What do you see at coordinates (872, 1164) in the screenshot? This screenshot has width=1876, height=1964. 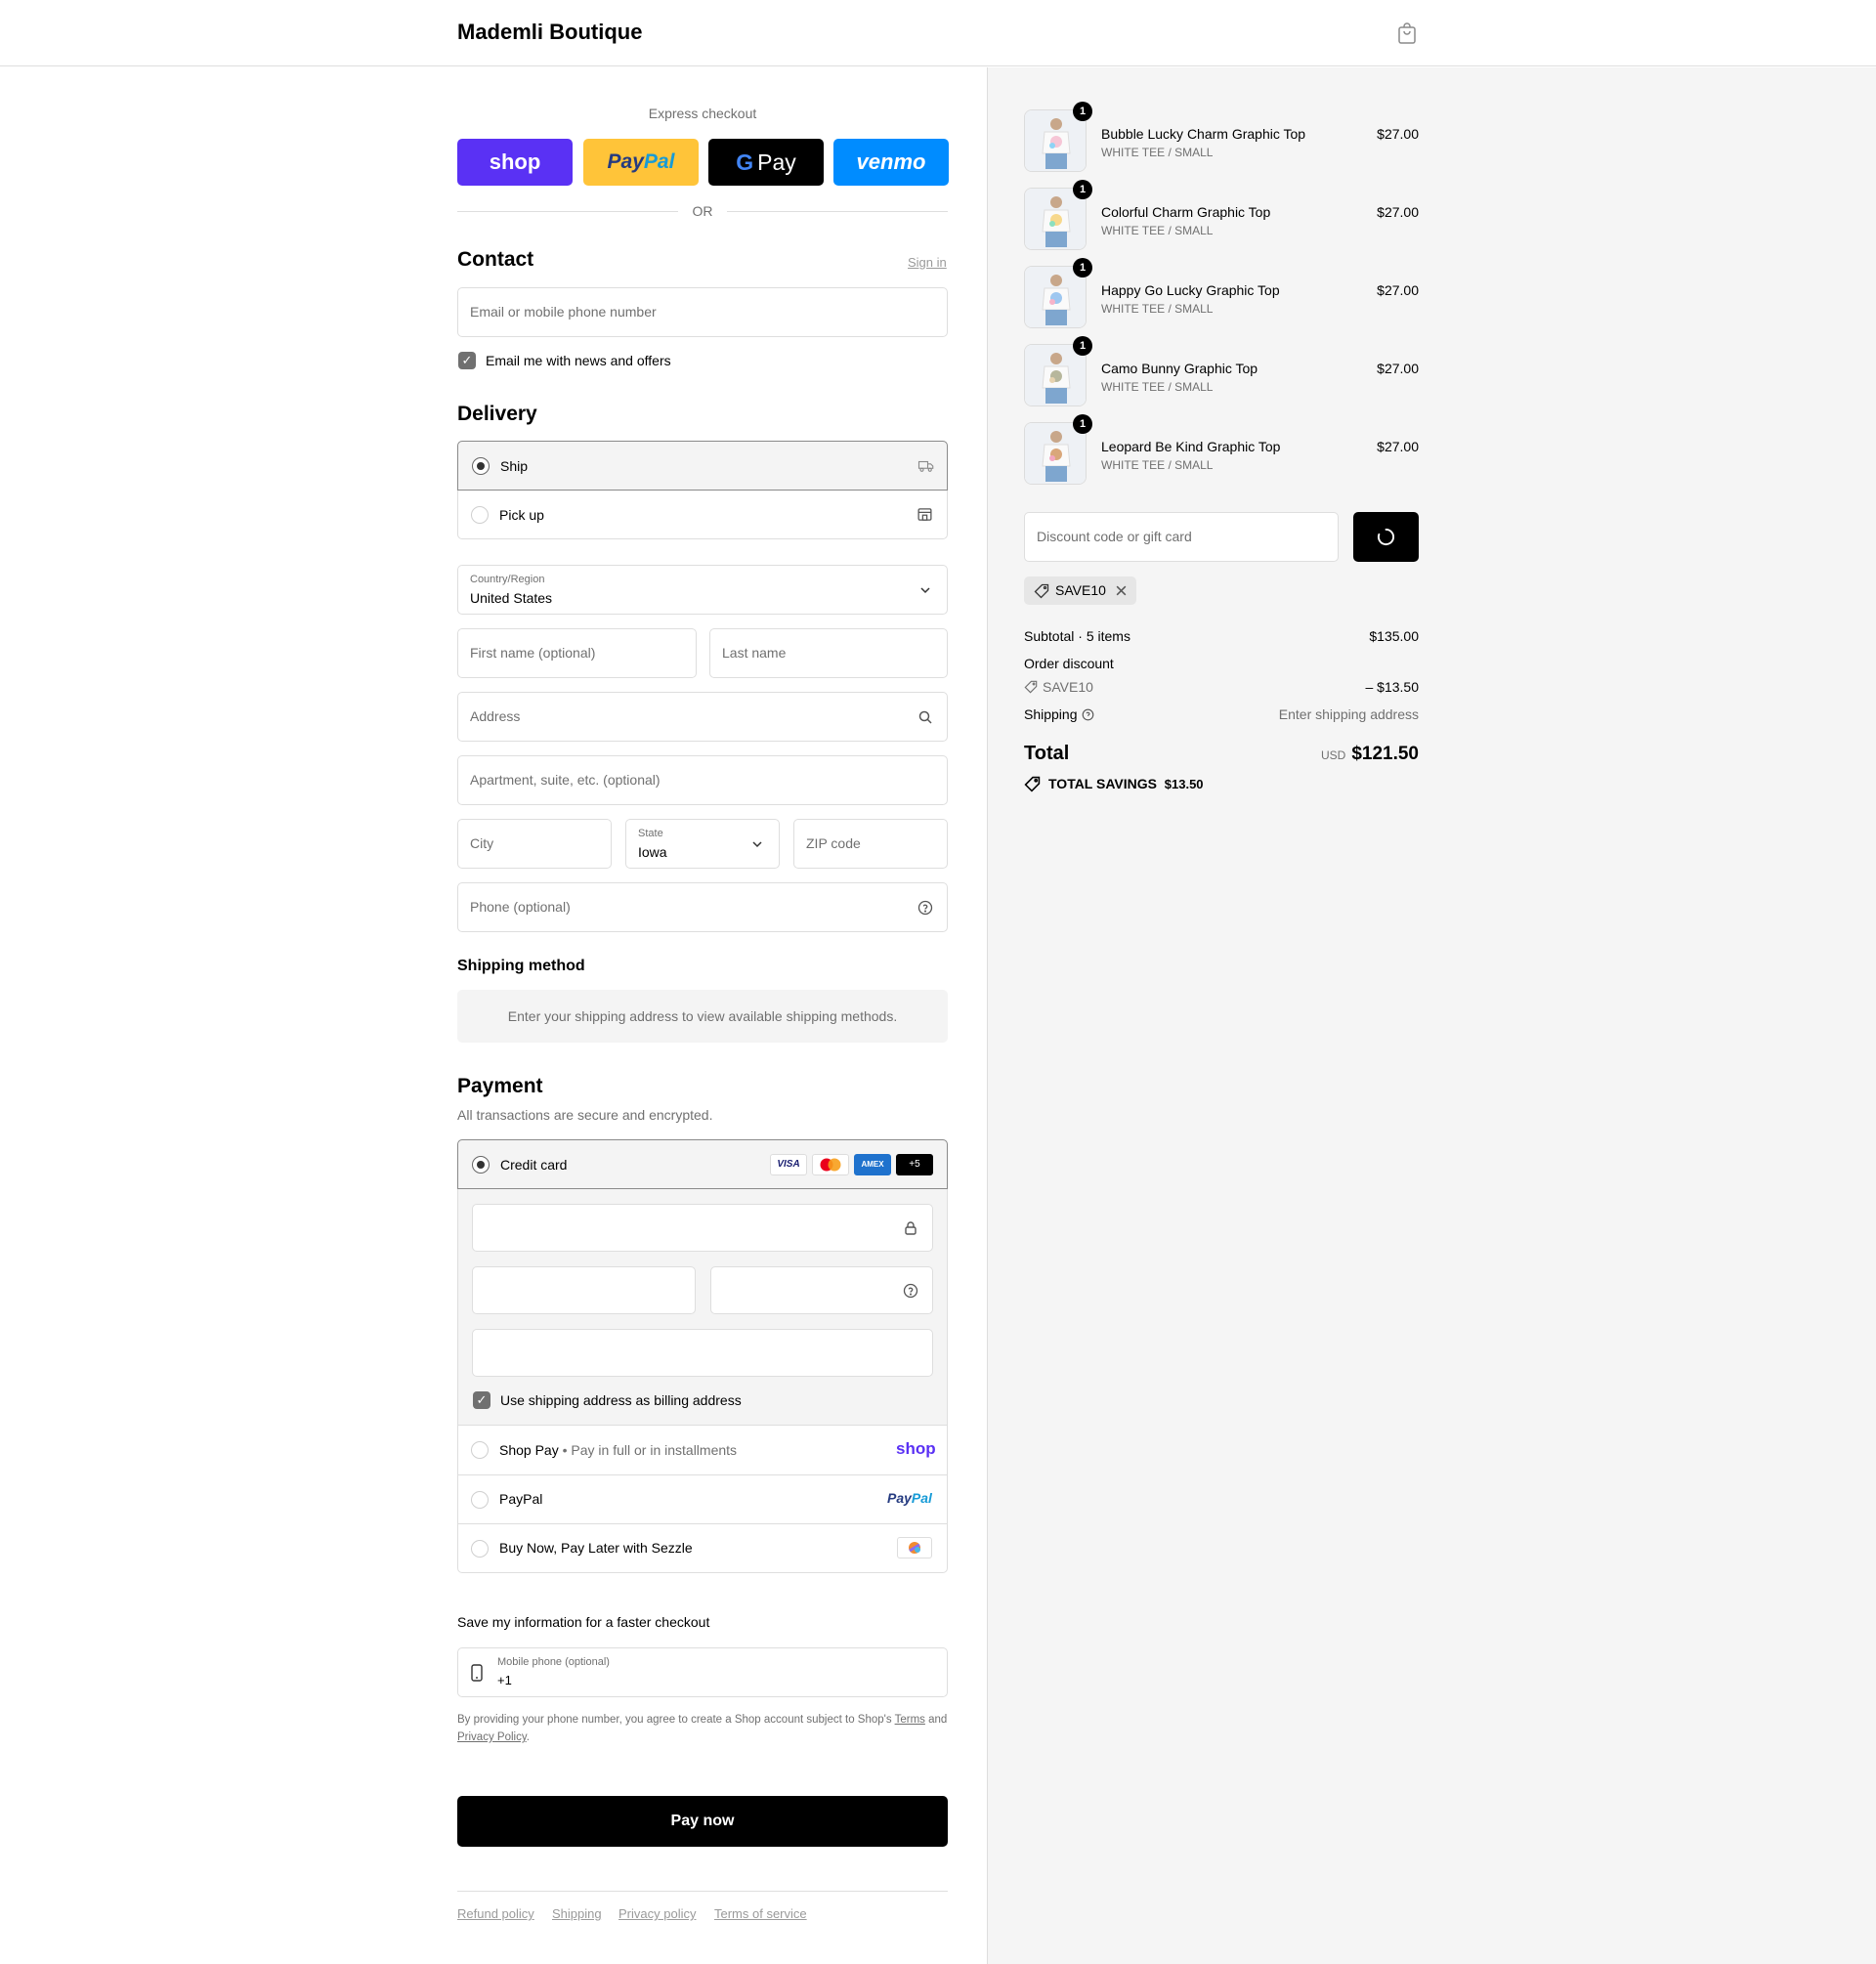 I see `amex-icon: AMEX` at bounding box center [872, 1164].